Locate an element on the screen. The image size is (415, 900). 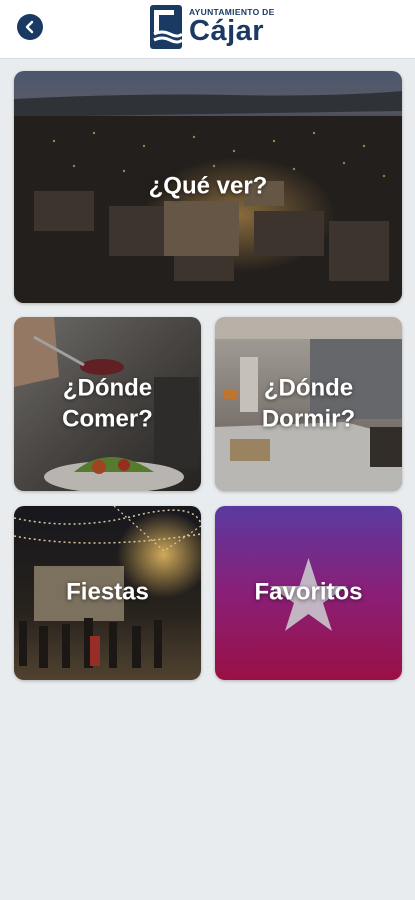
logo-title: Cájar is located at coordinates (227, 31).